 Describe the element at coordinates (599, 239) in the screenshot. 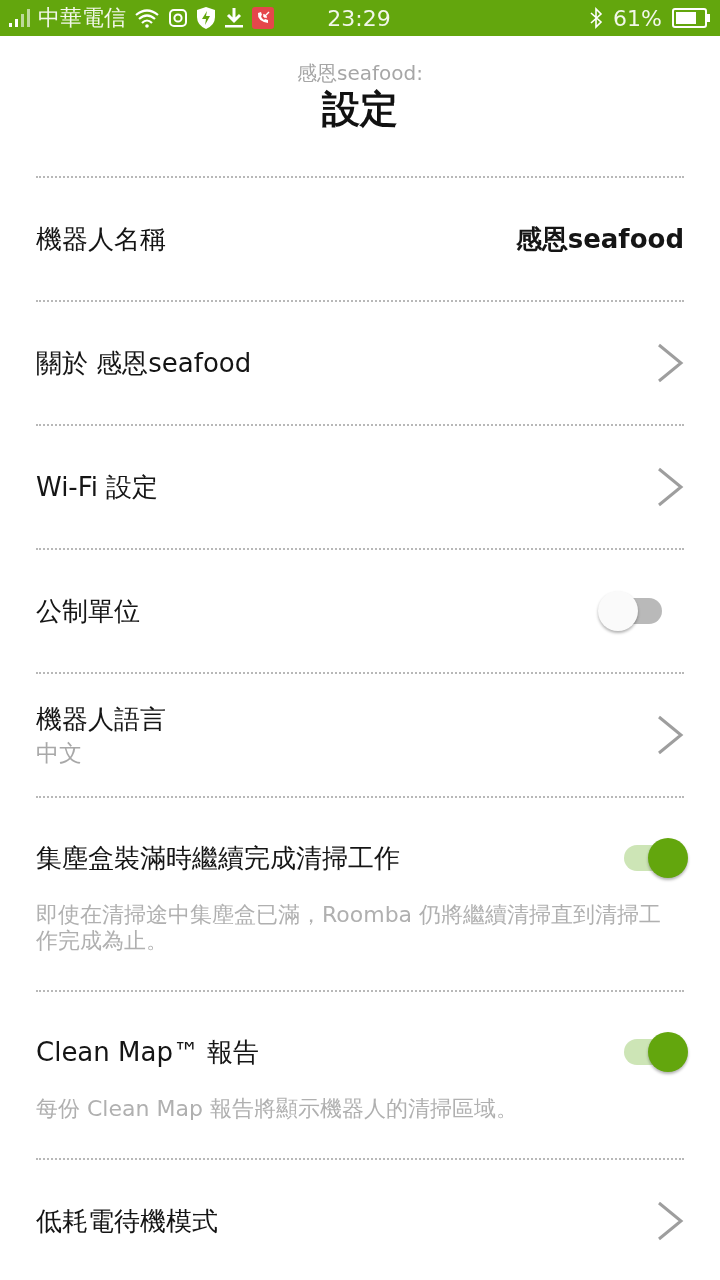

I see `setting-value: 感恩seafood` at that location.